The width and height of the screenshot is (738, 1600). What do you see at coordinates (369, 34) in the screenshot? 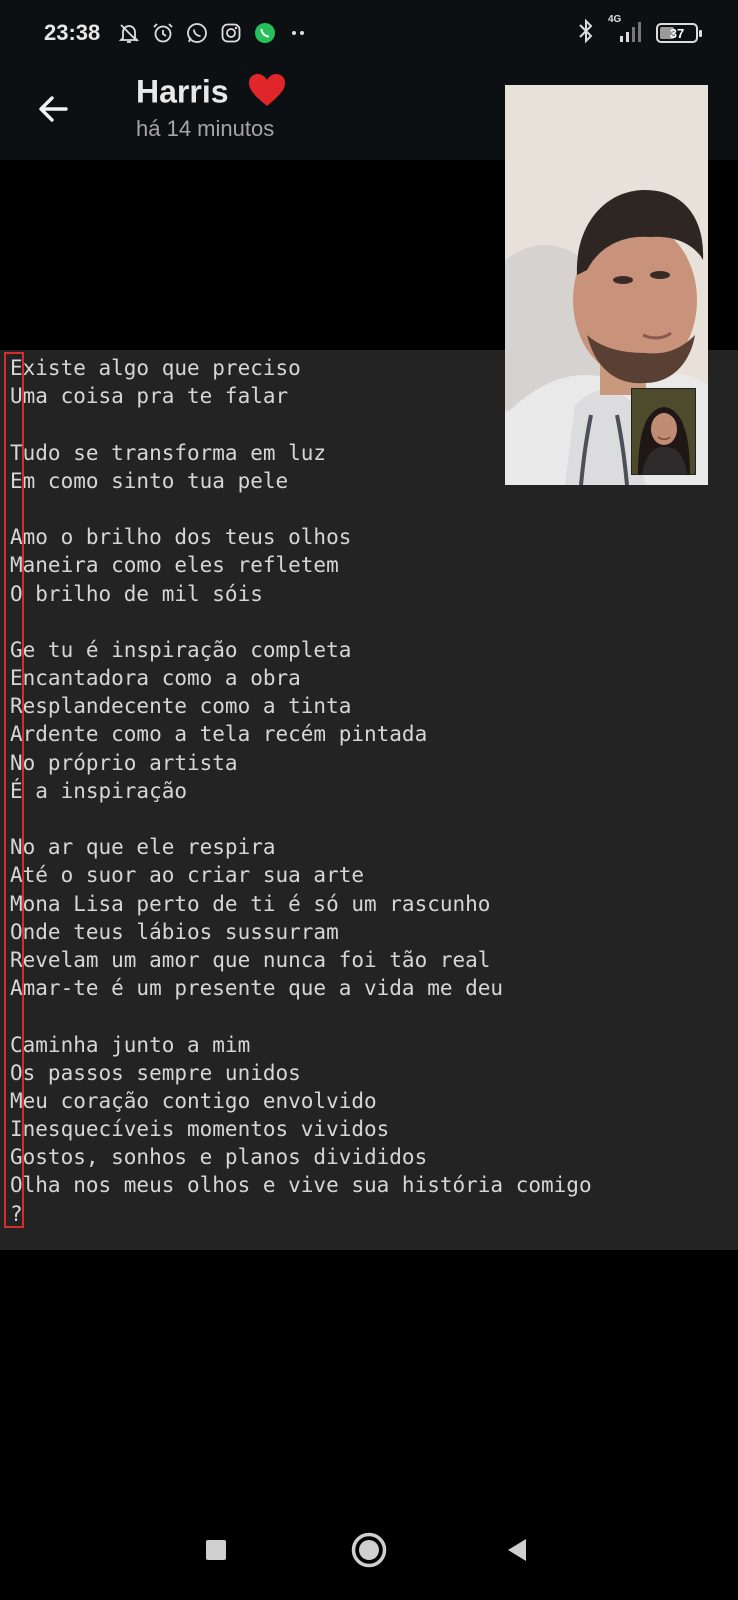
I see `status-bar: 23:38 4G 37` at bounding box center [369, 34].